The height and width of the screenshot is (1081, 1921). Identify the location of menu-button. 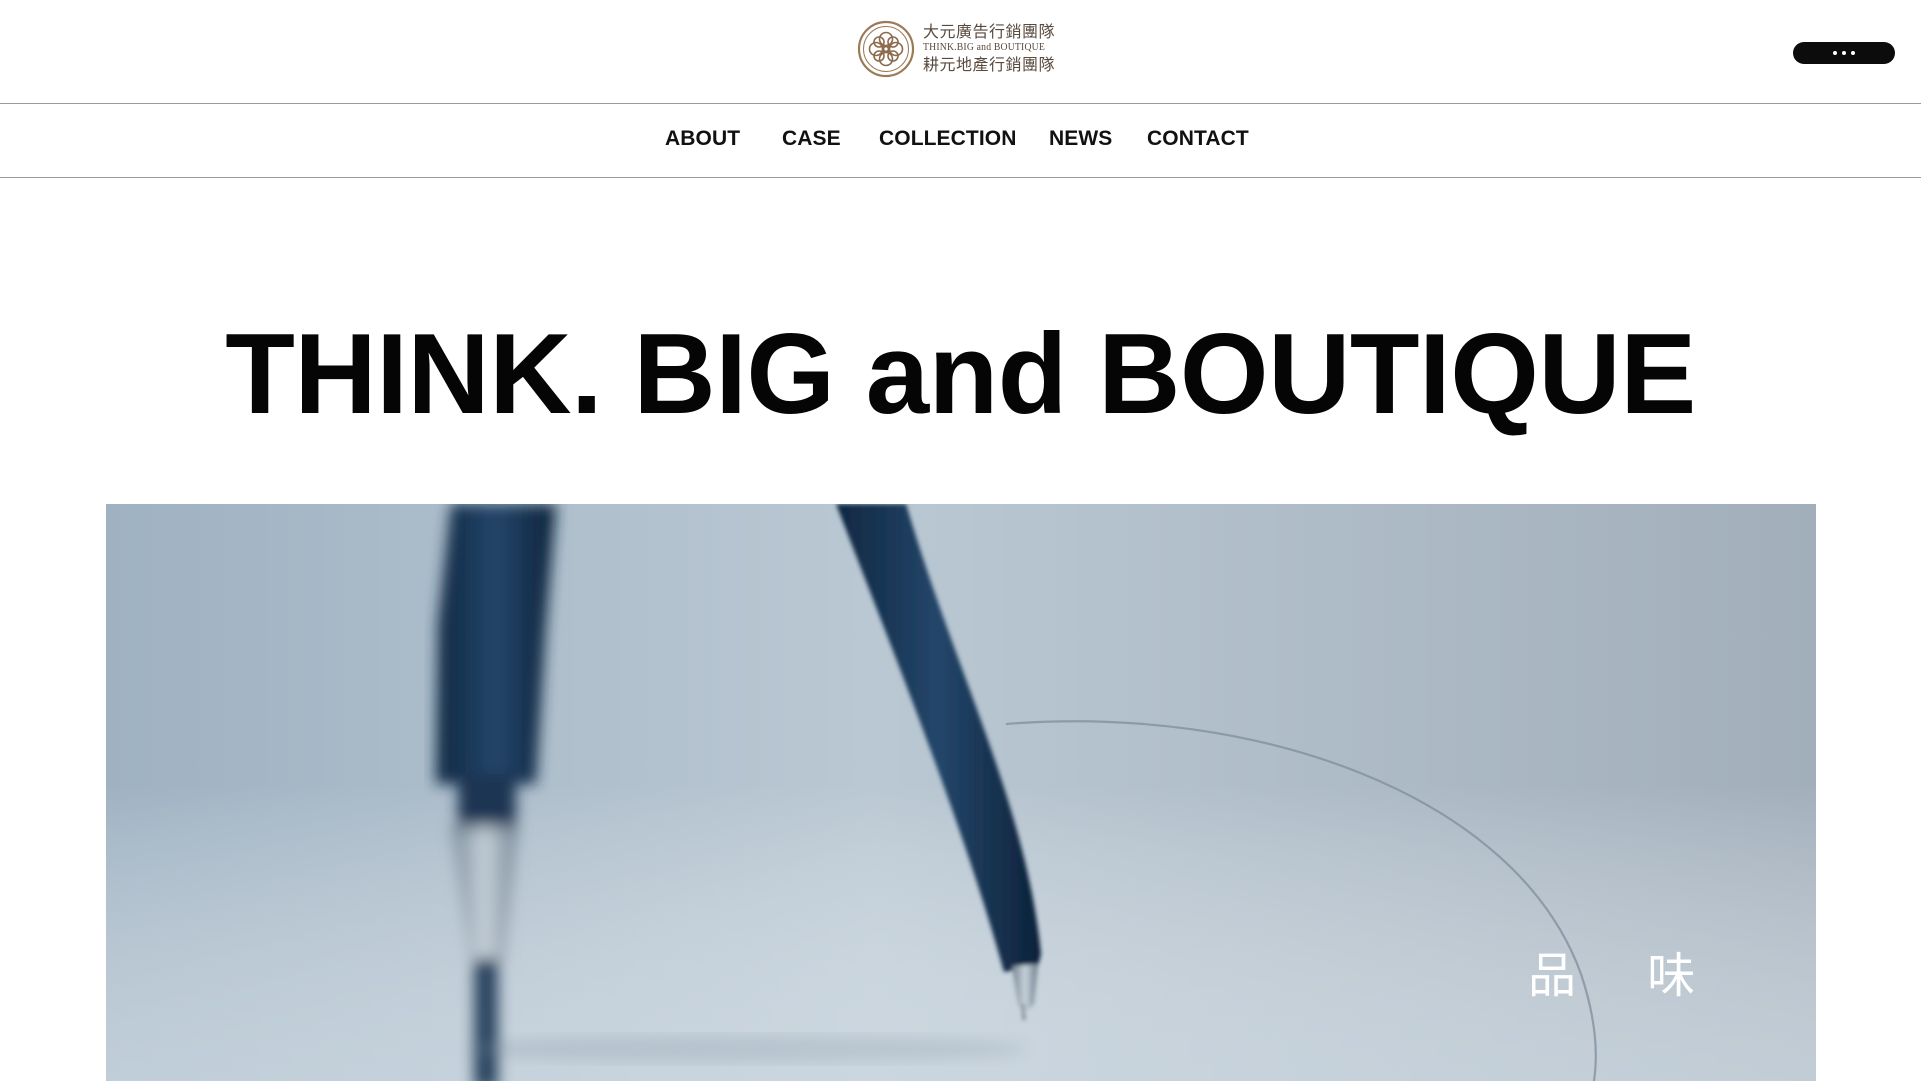
(1844, 53).